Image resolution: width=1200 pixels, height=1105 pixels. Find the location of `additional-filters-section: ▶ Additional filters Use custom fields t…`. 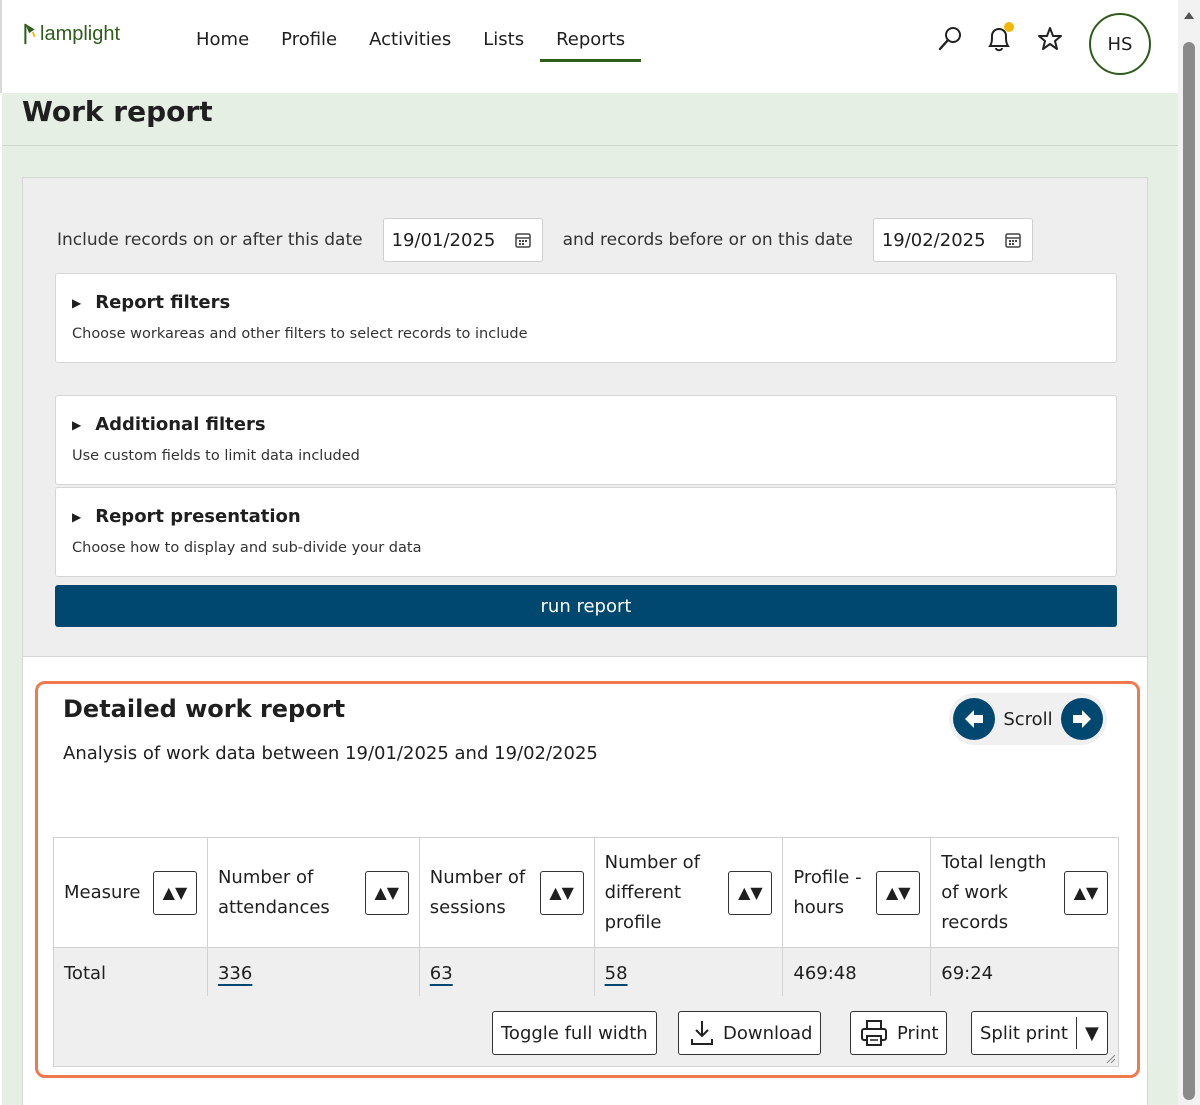

additional-filters-section: ▶ Additional filters Use custom fields t… is located at coordinates (586, 440).